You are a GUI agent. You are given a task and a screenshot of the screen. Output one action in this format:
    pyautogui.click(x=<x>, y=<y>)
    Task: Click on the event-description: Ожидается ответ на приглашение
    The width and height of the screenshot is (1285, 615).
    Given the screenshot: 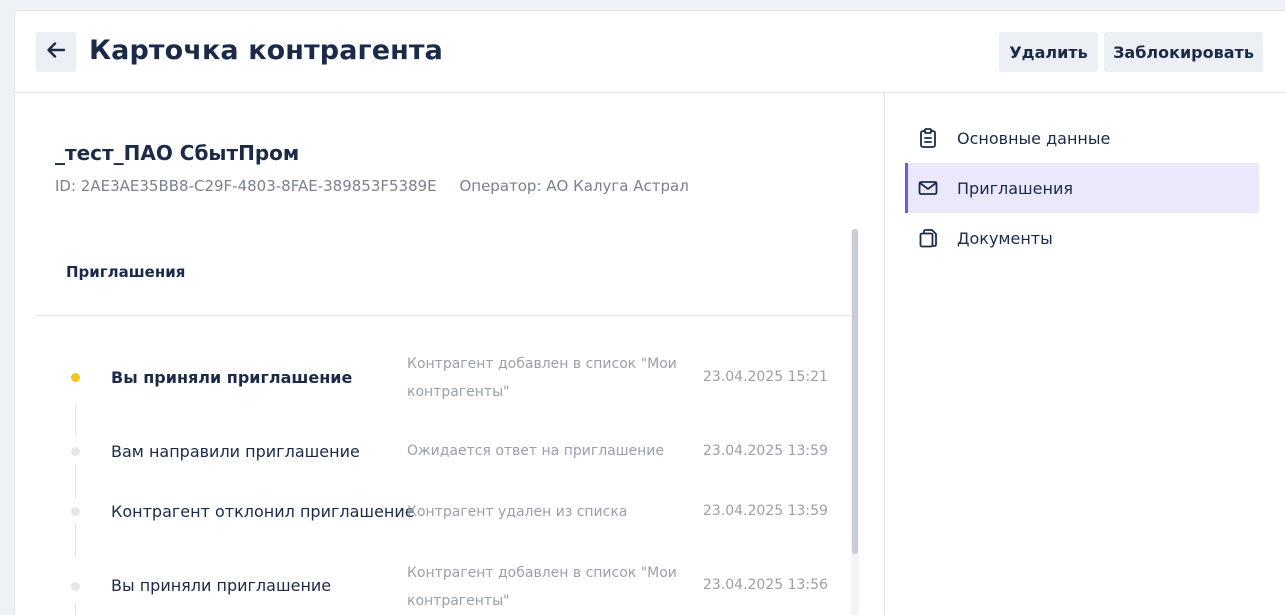 What is the action you would take?
    pyautogui.click(x=536, y=451)
    